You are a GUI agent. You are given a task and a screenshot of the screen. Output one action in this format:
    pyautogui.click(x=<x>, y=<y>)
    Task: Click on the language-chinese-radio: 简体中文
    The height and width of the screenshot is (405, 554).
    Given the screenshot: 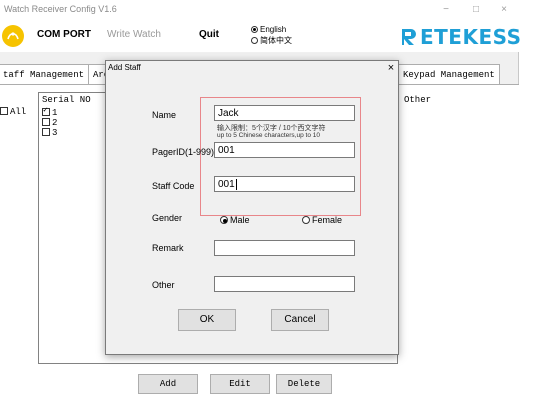 What is the action you would take?
    pyautogui.click(x=271, y=41)
    